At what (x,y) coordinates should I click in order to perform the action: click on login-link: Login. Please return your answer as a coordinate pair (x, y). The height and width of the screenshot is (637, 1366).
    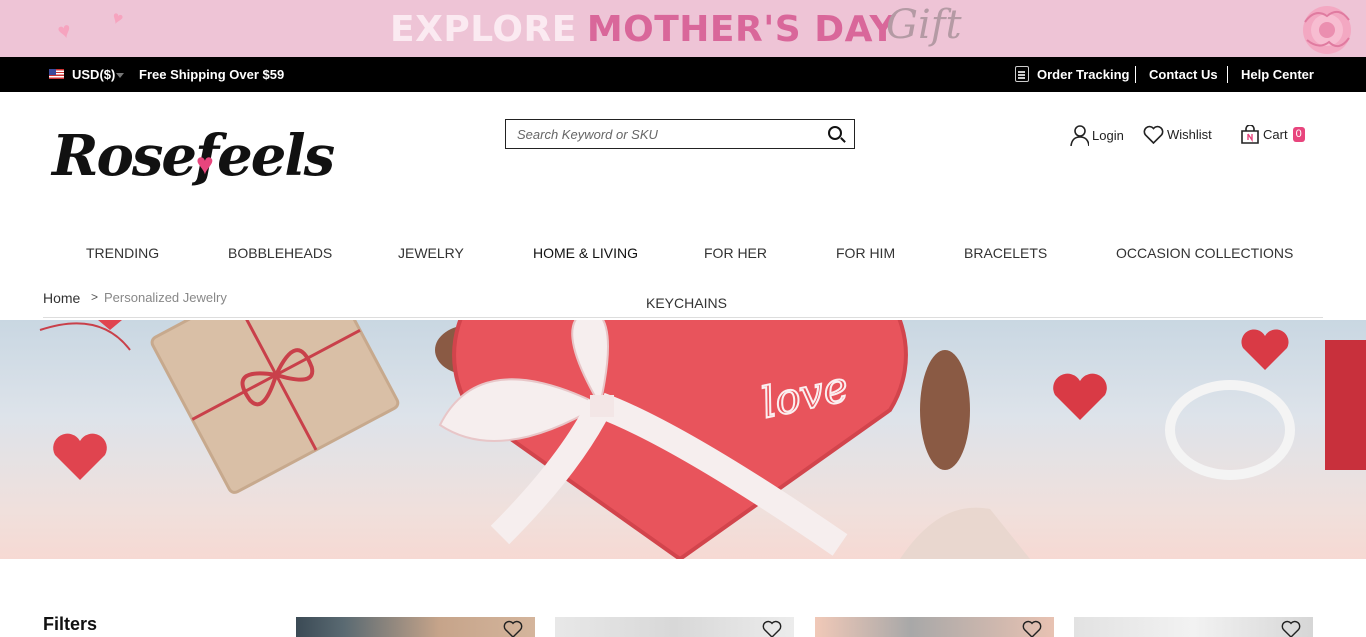
    Looking at the image, I should click on (1097, 135).